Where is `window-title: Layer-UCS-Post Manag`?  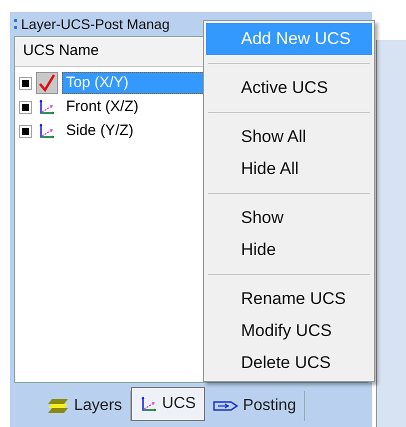 window-title: Layer-UCS-Post Manag is located at coordinates (95, 24).